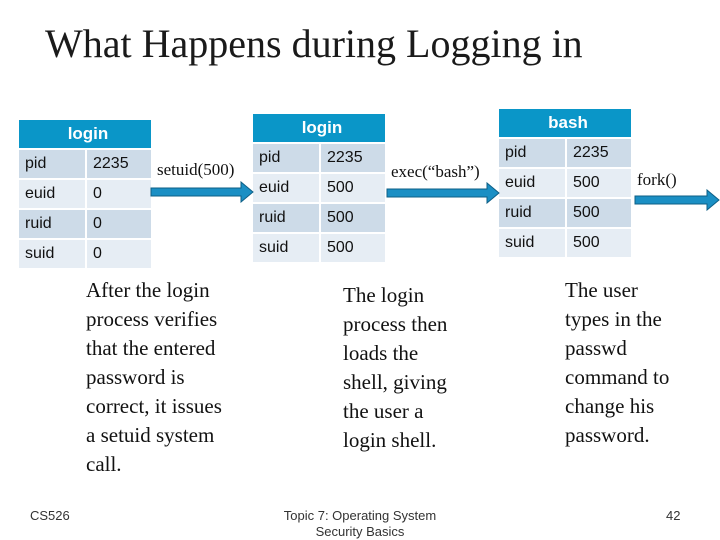 The width and height of the screenshot is (720, 540). What do you see at coordinates (610, 406) in the screenshot?
I see `note-line: change his` at bounding box center [610, 406].